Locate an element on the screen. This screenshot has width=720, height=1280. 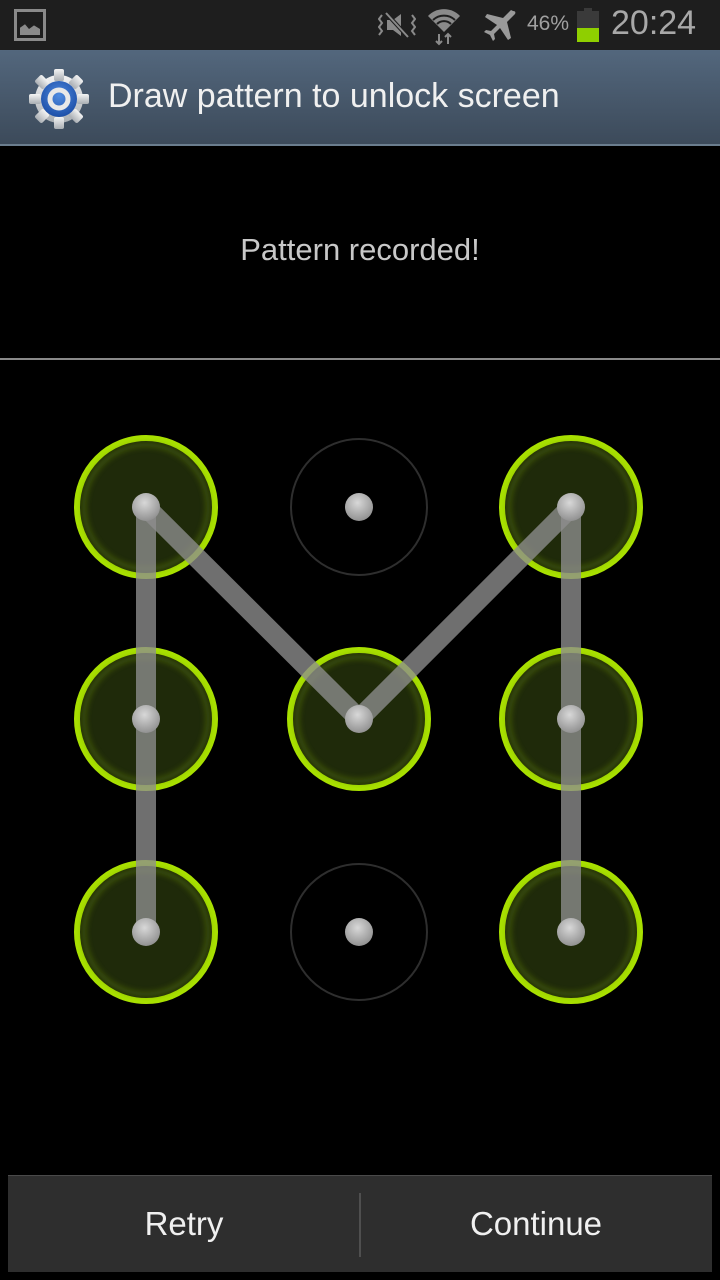
settings-gear-icon is located at coordinates (59, 99).